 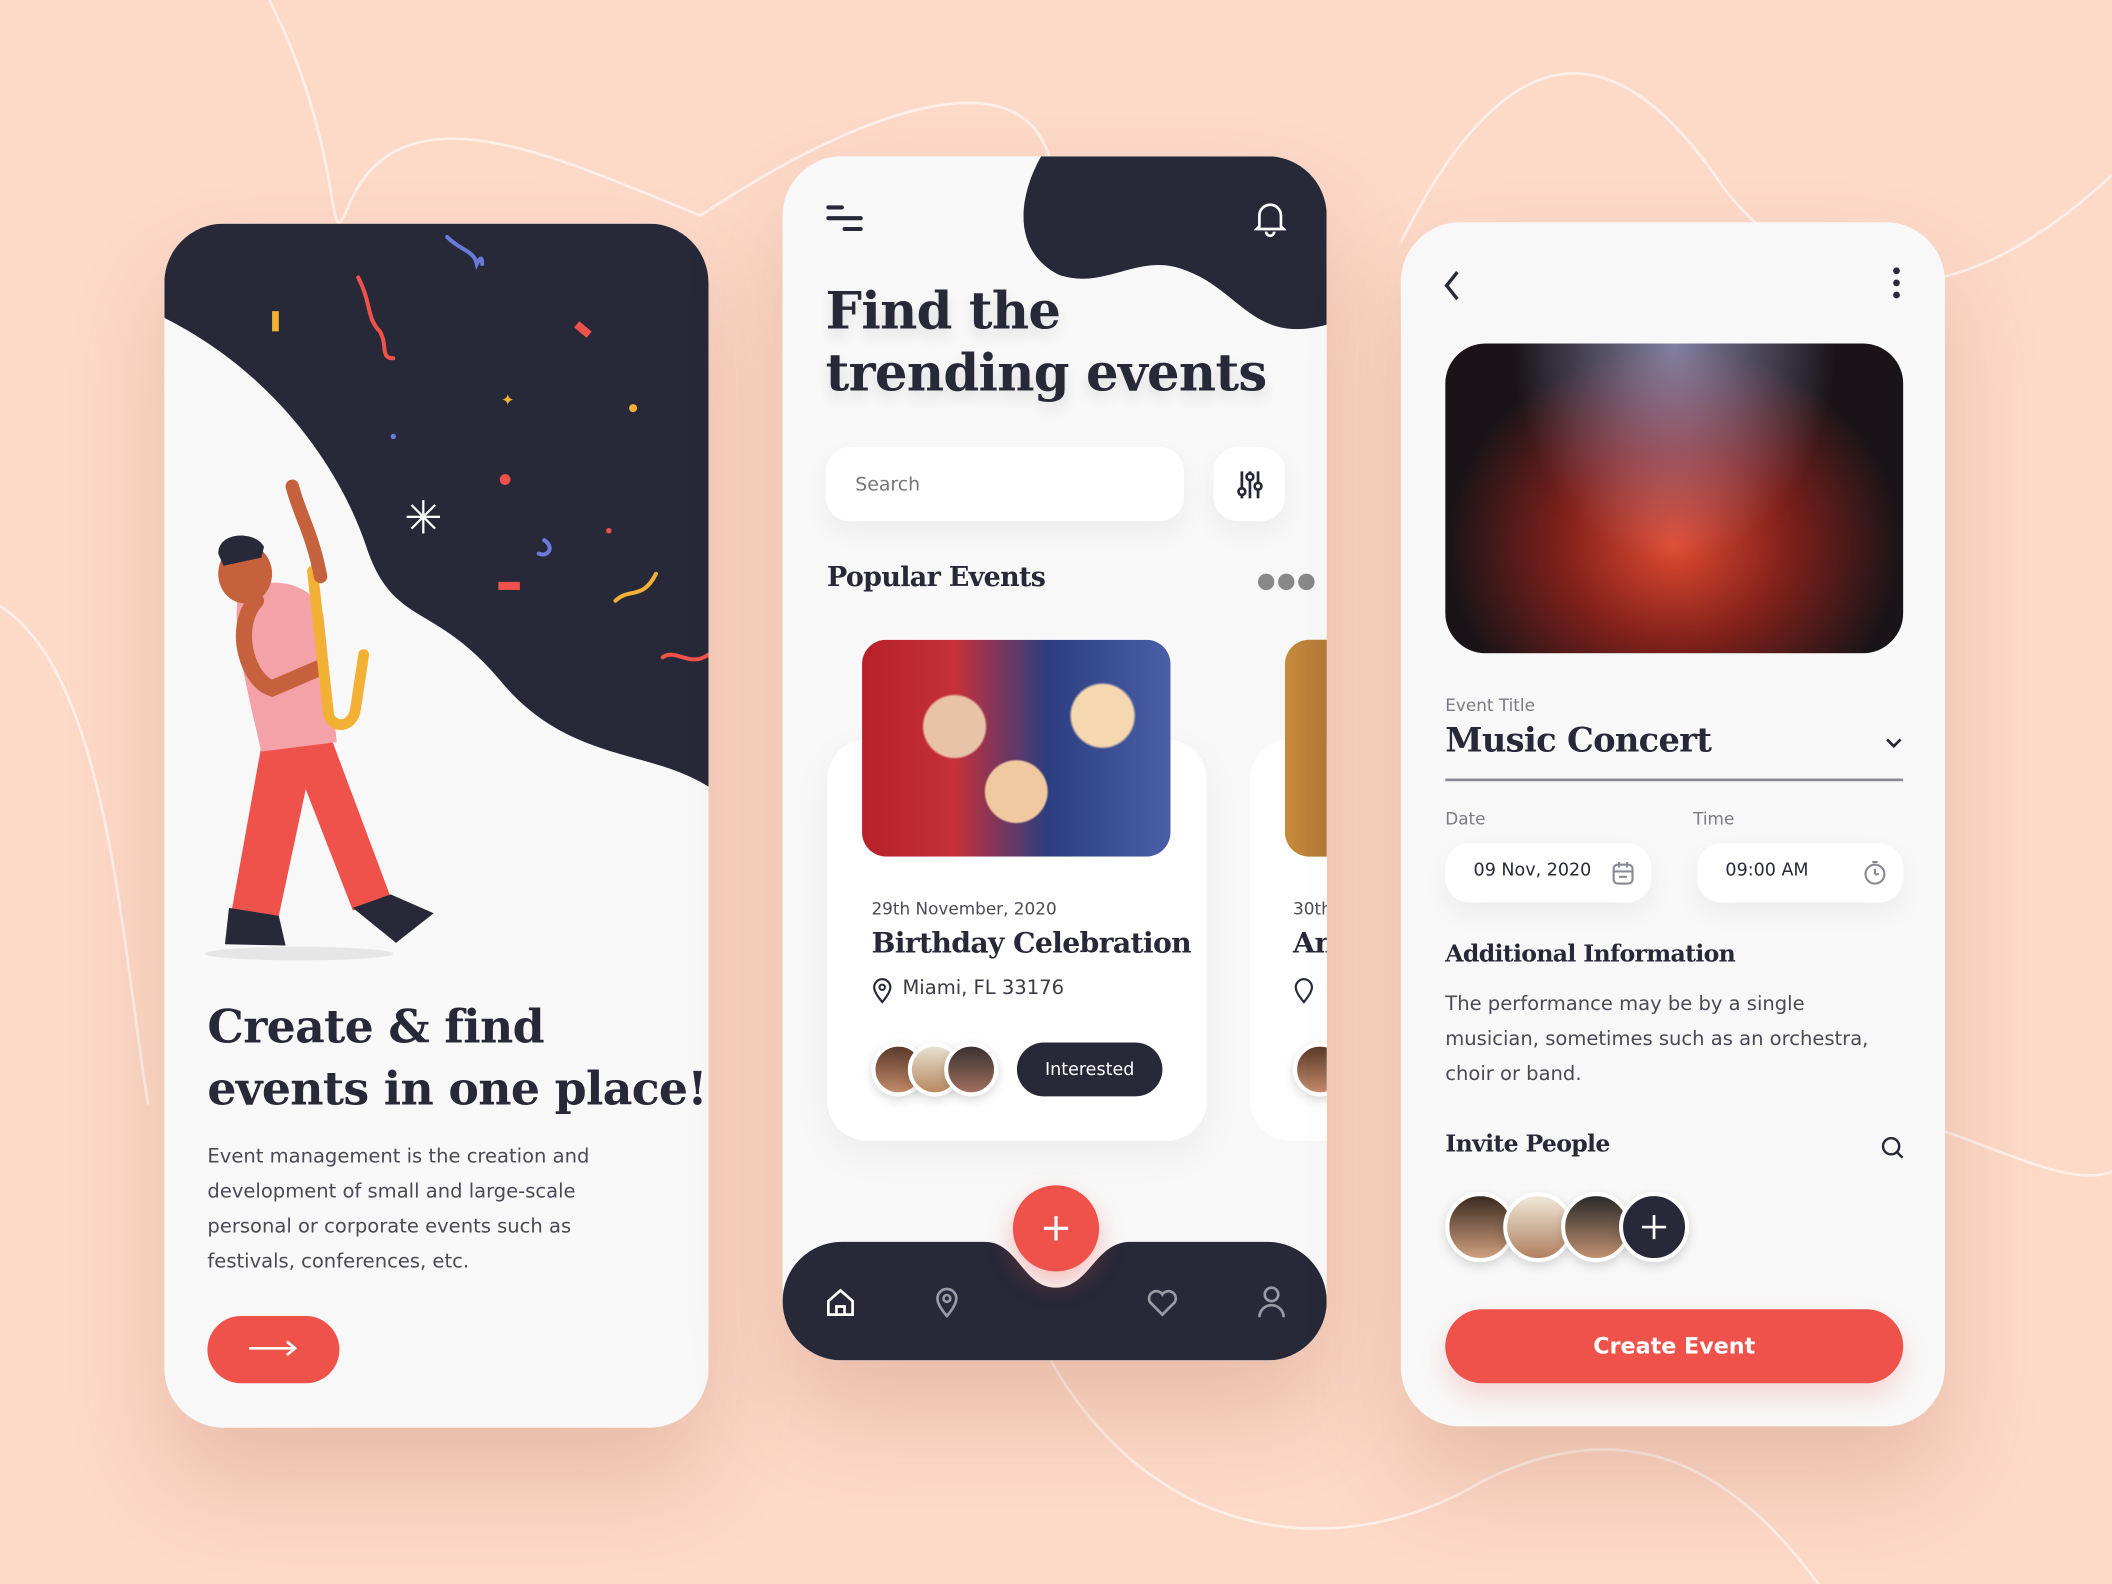 What do you see at coordinates (1892, 1147) in the screenshot?
I see `search-icon` at bounding box center [1892, 1147].